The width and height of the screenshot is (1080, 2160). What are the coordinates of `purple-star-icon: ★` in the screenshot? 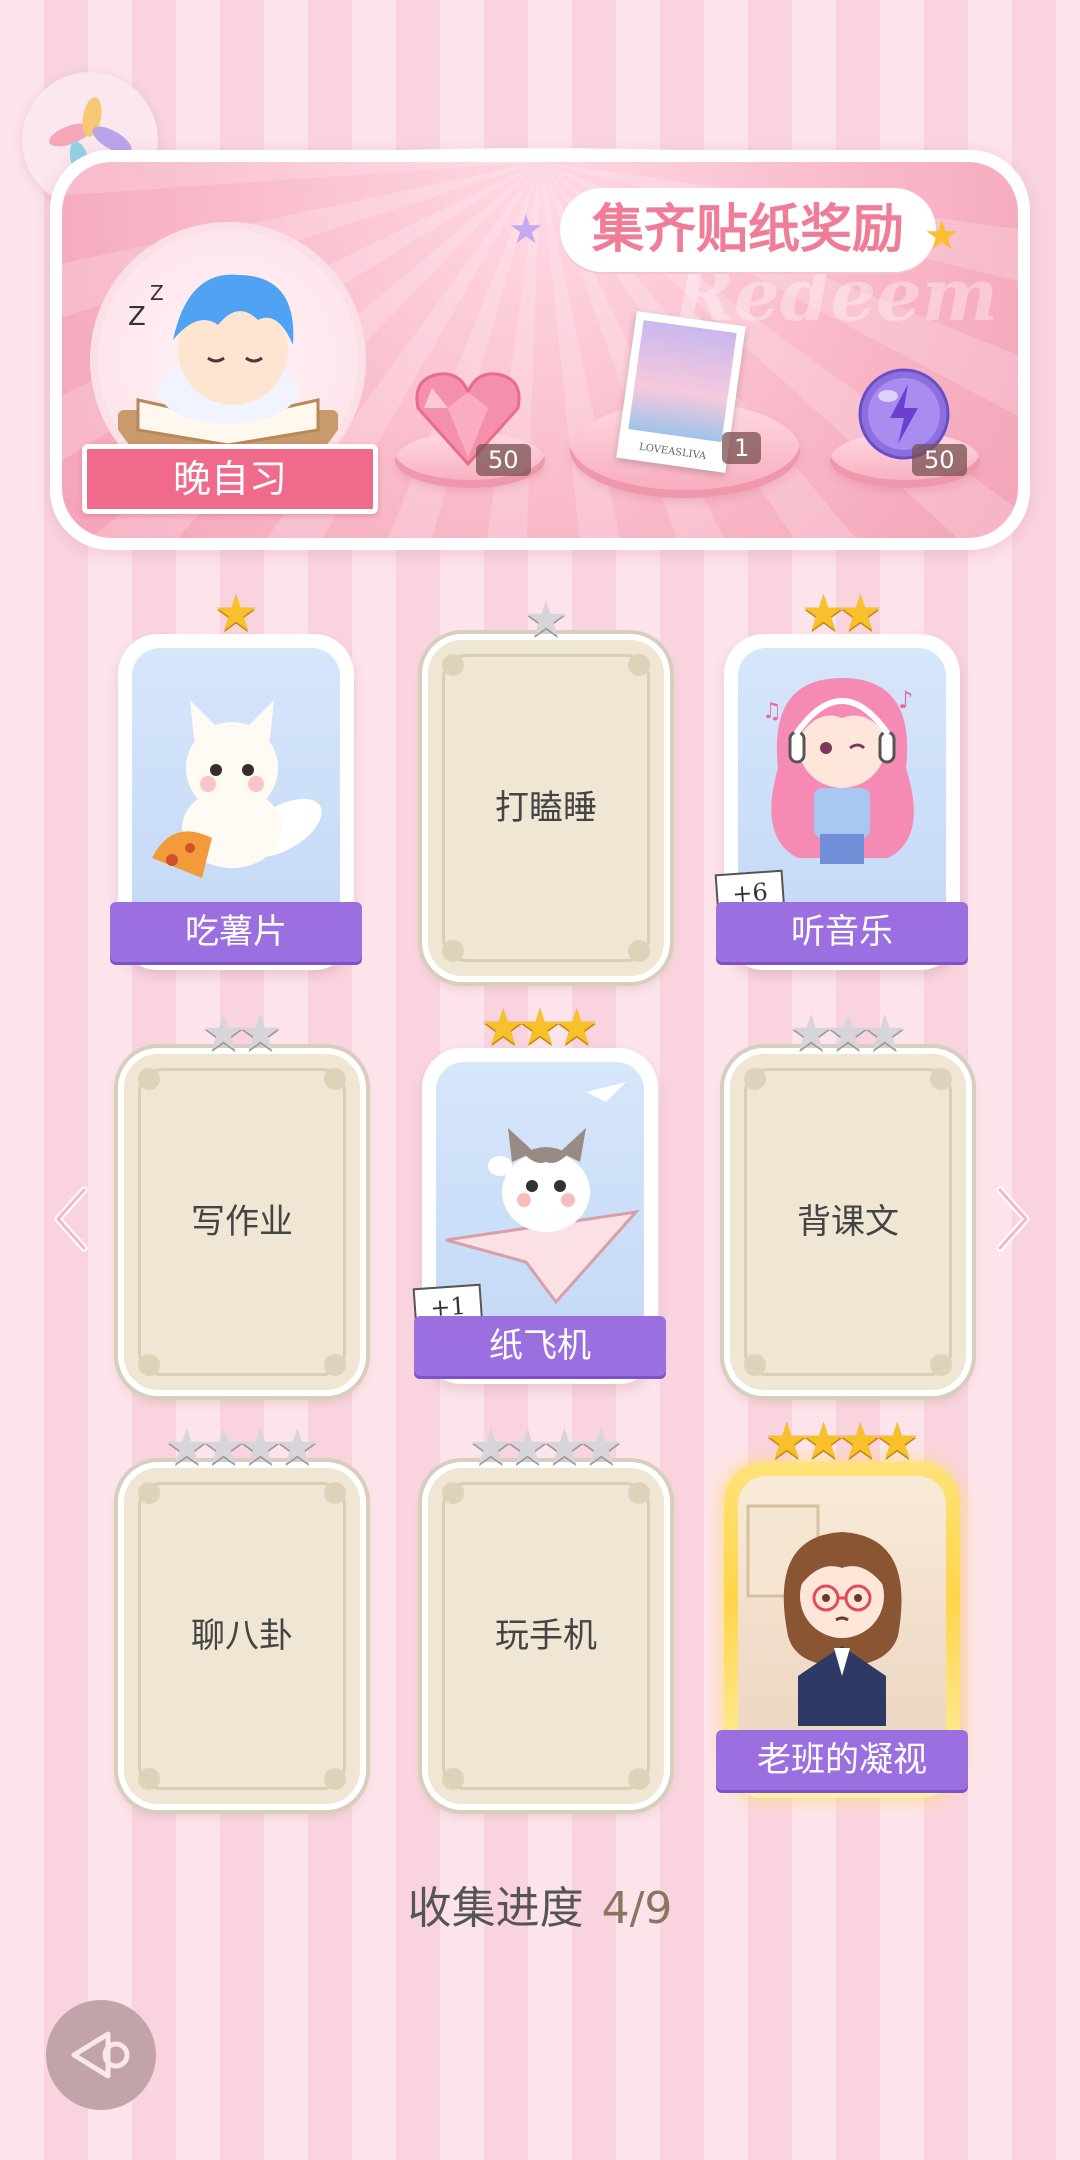 It's located at (526, 230).